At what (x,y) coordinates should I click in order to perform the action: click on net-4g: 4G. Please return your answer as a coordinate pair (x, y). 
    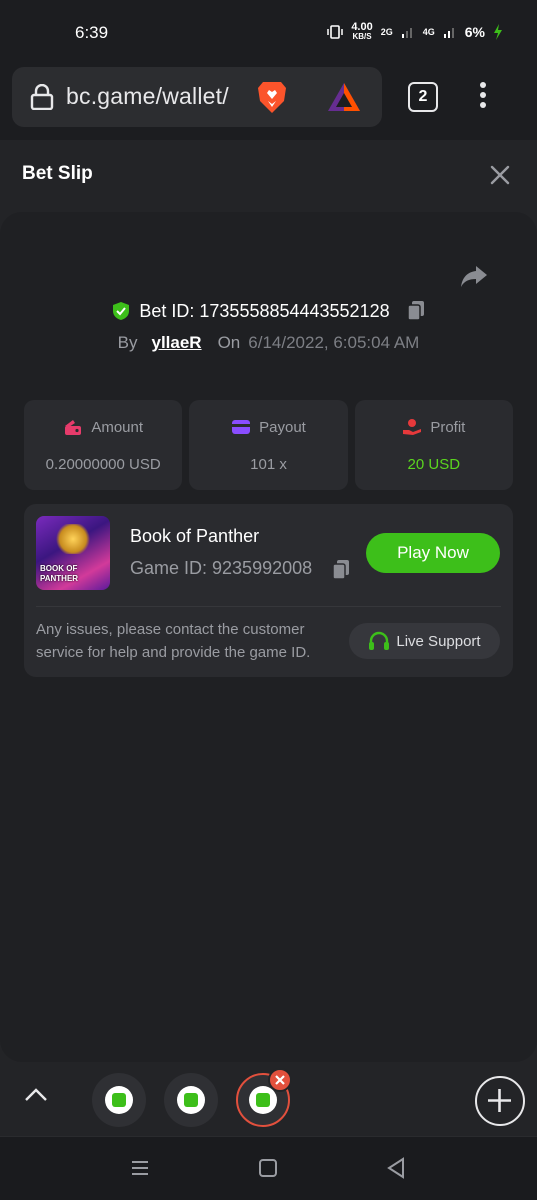
    Looking at the image, I should click on (428, 32).